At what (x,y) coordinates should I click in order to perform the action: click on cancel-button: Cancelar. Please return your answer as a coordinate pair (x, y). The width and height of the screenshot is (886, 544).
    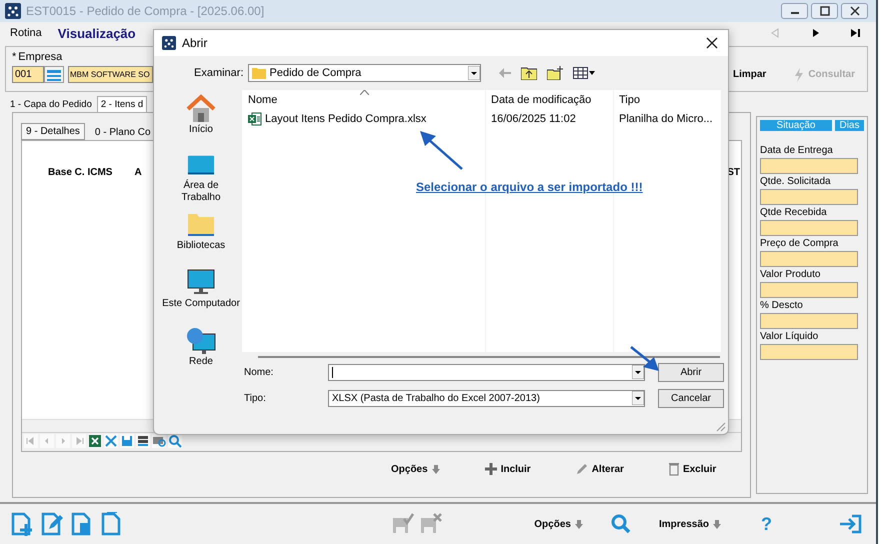
    Looking at the image, I should click on (691, 398).